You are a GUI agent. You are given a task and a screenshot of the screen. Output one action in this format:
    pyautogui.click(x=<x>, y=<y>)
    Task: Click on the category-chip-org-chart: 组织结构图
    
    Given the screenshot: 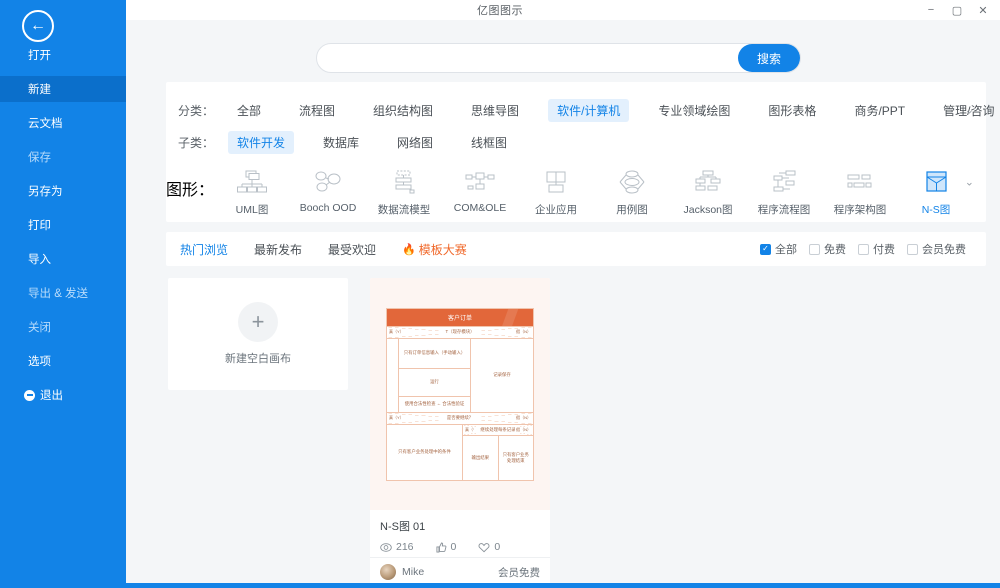 What is the action you would take?
    pyautogui.click(x=403, y=110)
    